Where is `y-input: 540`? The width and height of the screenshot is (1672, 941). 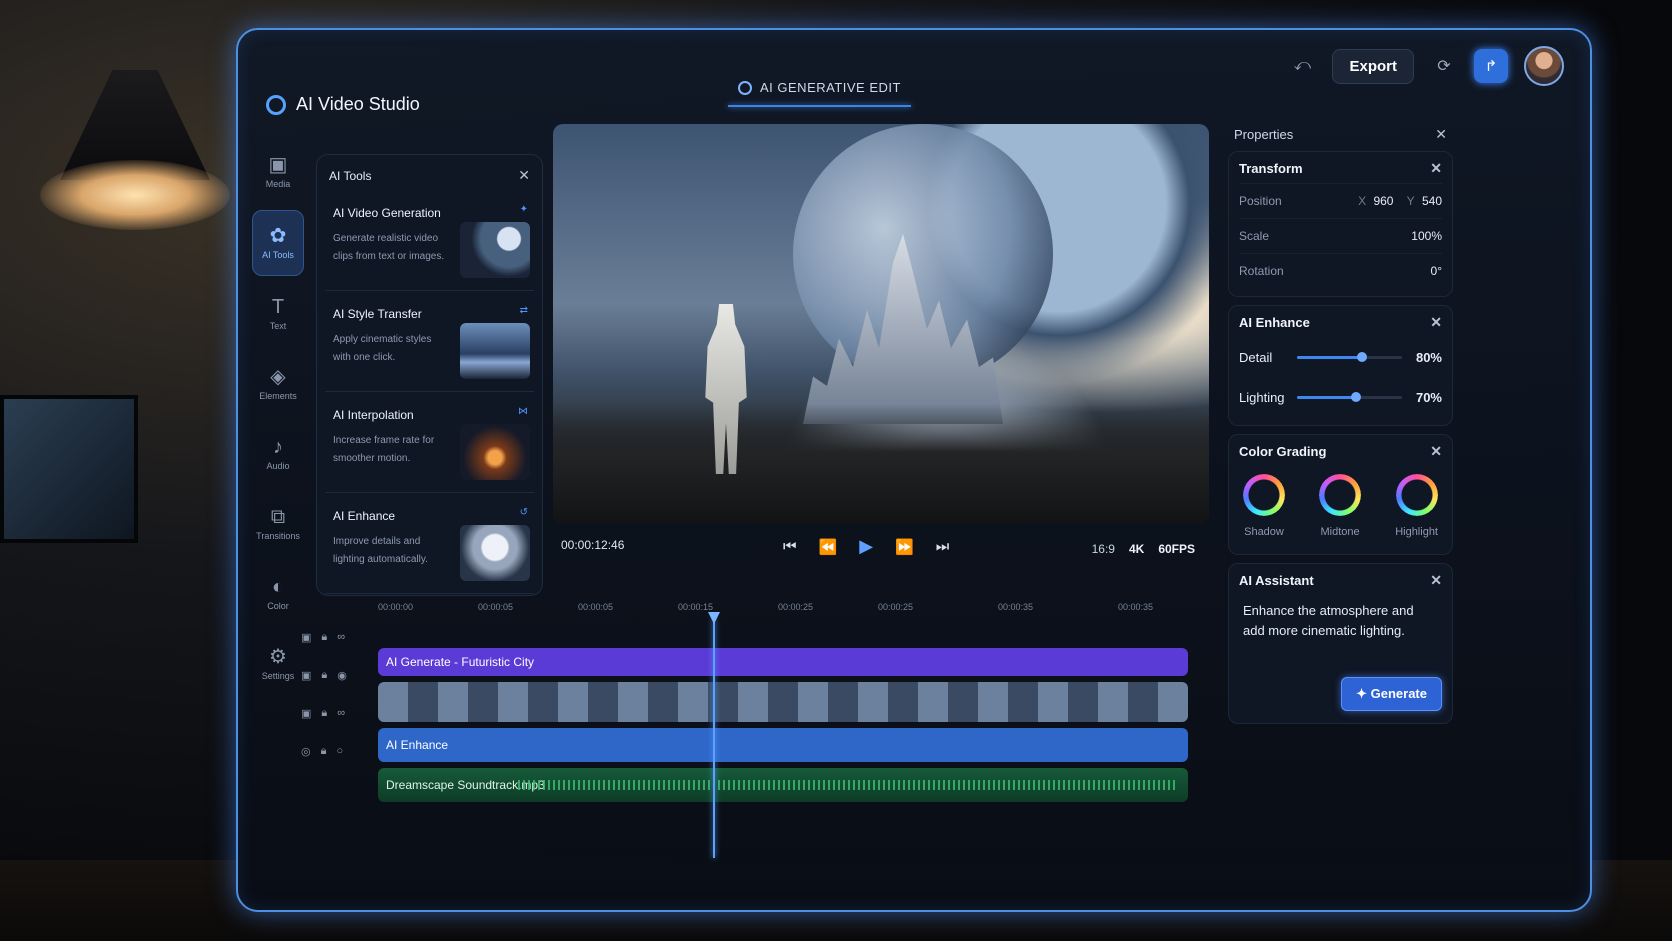
y-input: 540 is located at coordinates (1432, 201).